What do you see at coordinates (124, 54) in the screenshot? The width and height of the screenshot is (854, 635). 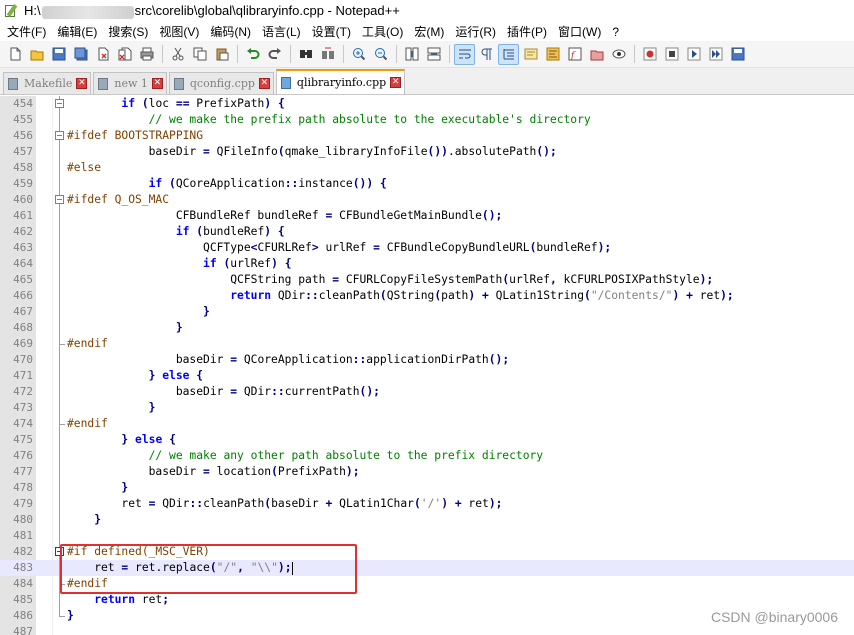 I see `close-all-icon` at bounding box center [124, 54].